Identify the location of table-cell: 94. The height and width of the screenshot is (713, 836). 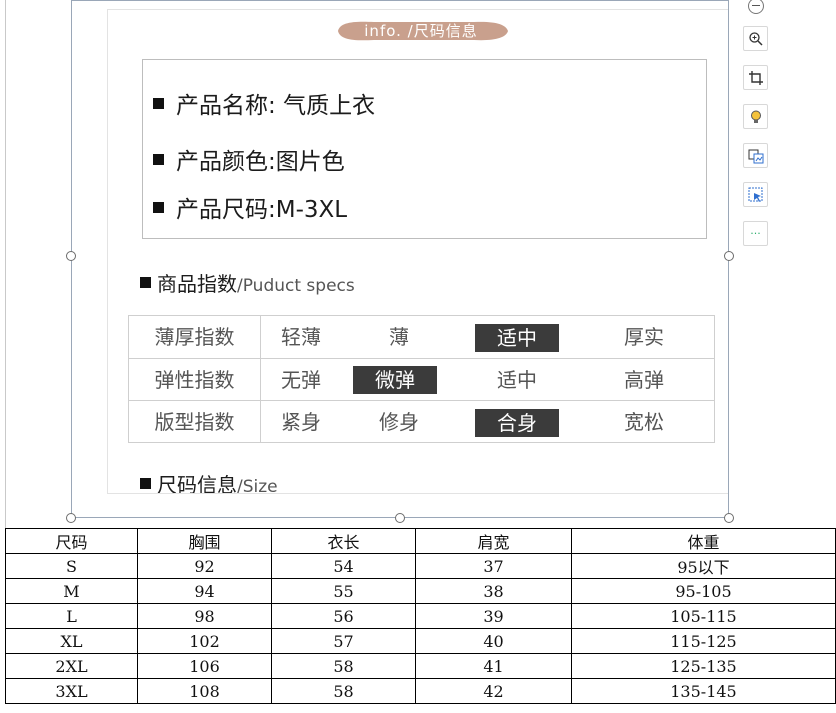
(204, 591).